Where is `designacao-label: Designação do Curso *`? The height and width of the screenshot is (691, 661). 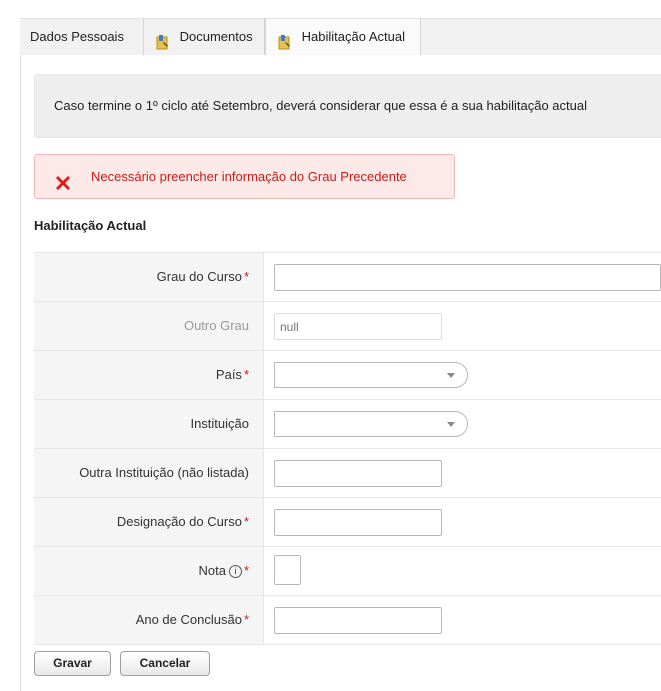
designacao-label: Designação do Curso * is located at coordinates (149, 522).